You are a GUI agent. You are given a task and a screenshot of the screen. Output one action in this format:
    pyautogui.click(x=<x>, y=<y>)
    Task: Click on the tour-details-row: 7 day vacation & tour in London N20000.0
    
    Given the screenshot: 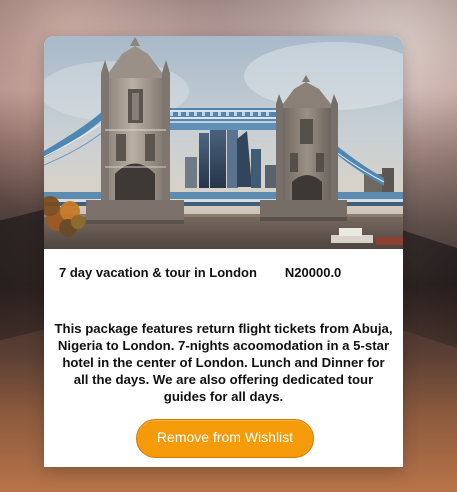 What is the action you would take?
    pyautogui.click(x=224, y=272)
    